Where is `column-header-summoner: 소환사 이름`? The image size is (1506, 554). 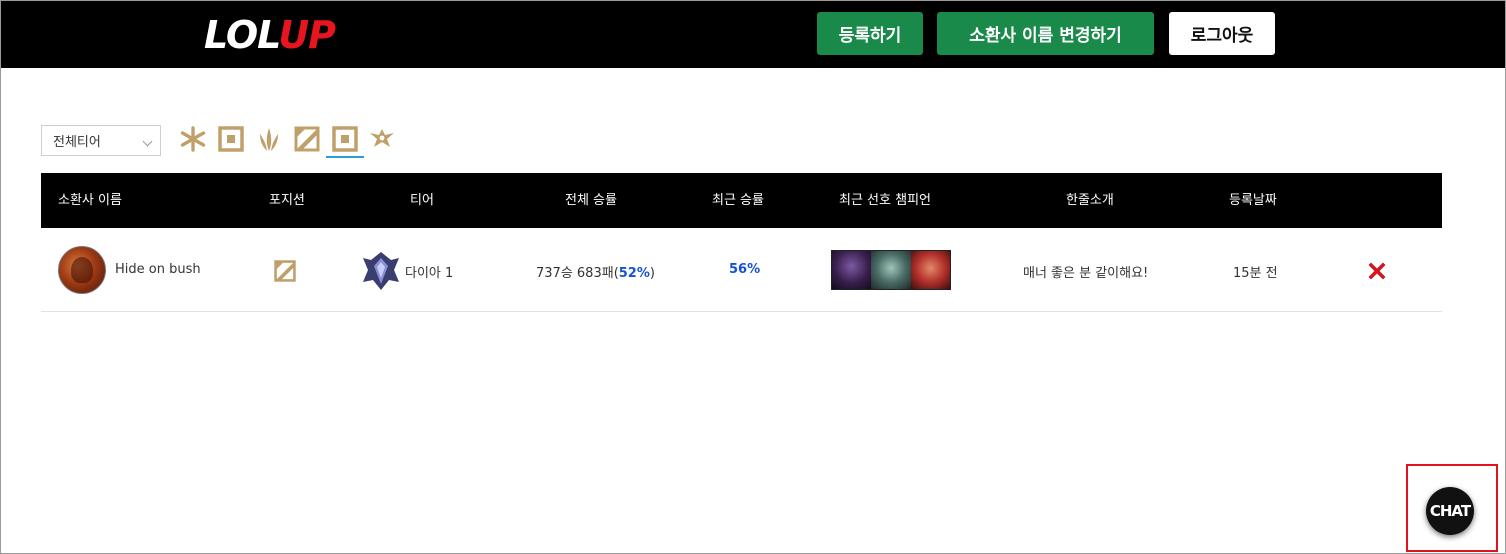 column-header-summoner: 소환사 이름 is located at coordinates (90, 200).